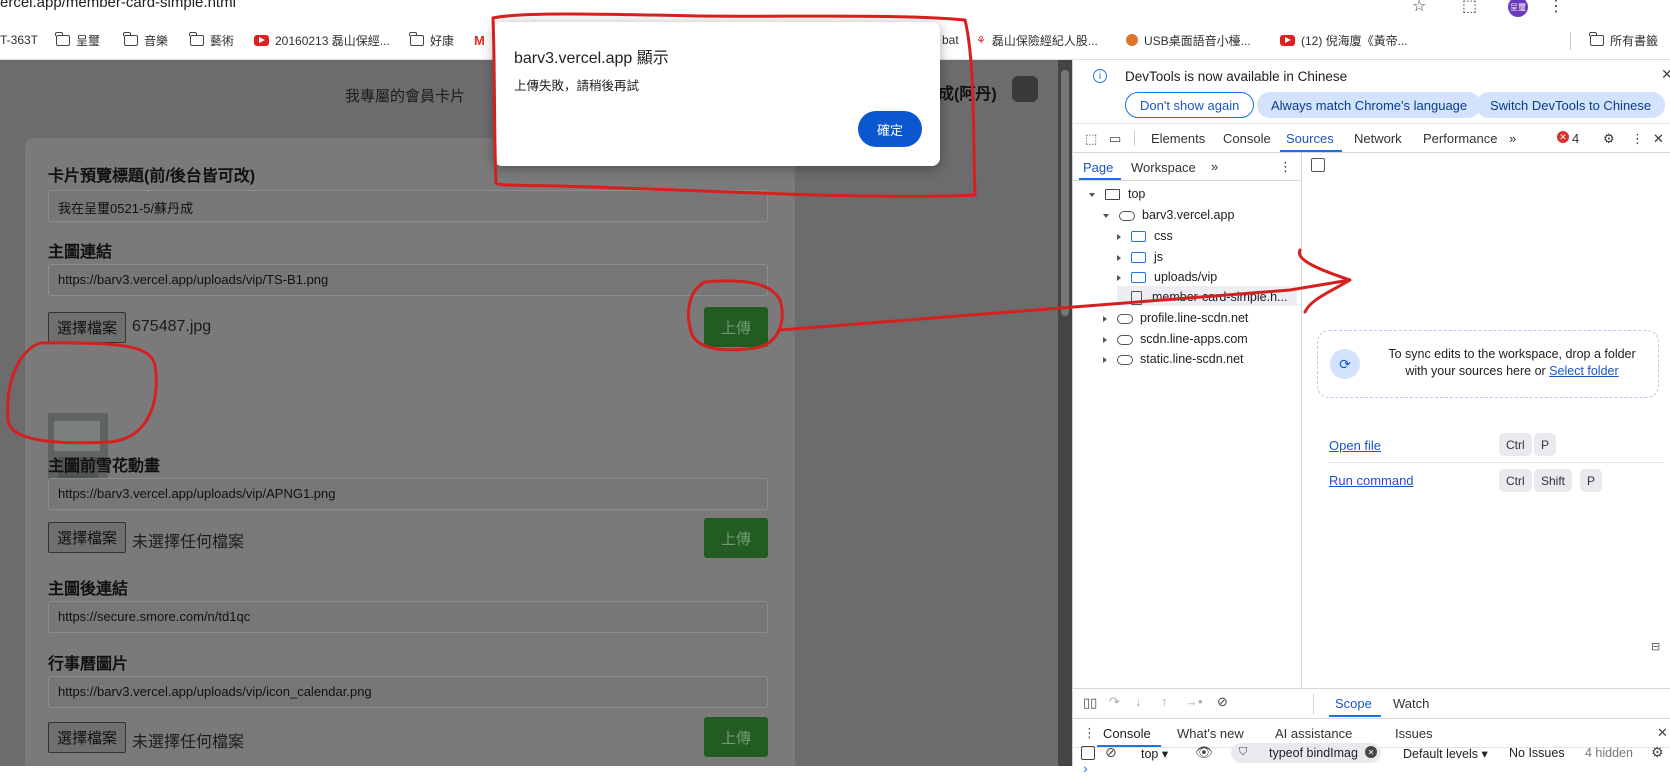  I want to click on annotation-circle-upload, so click(735, 315).